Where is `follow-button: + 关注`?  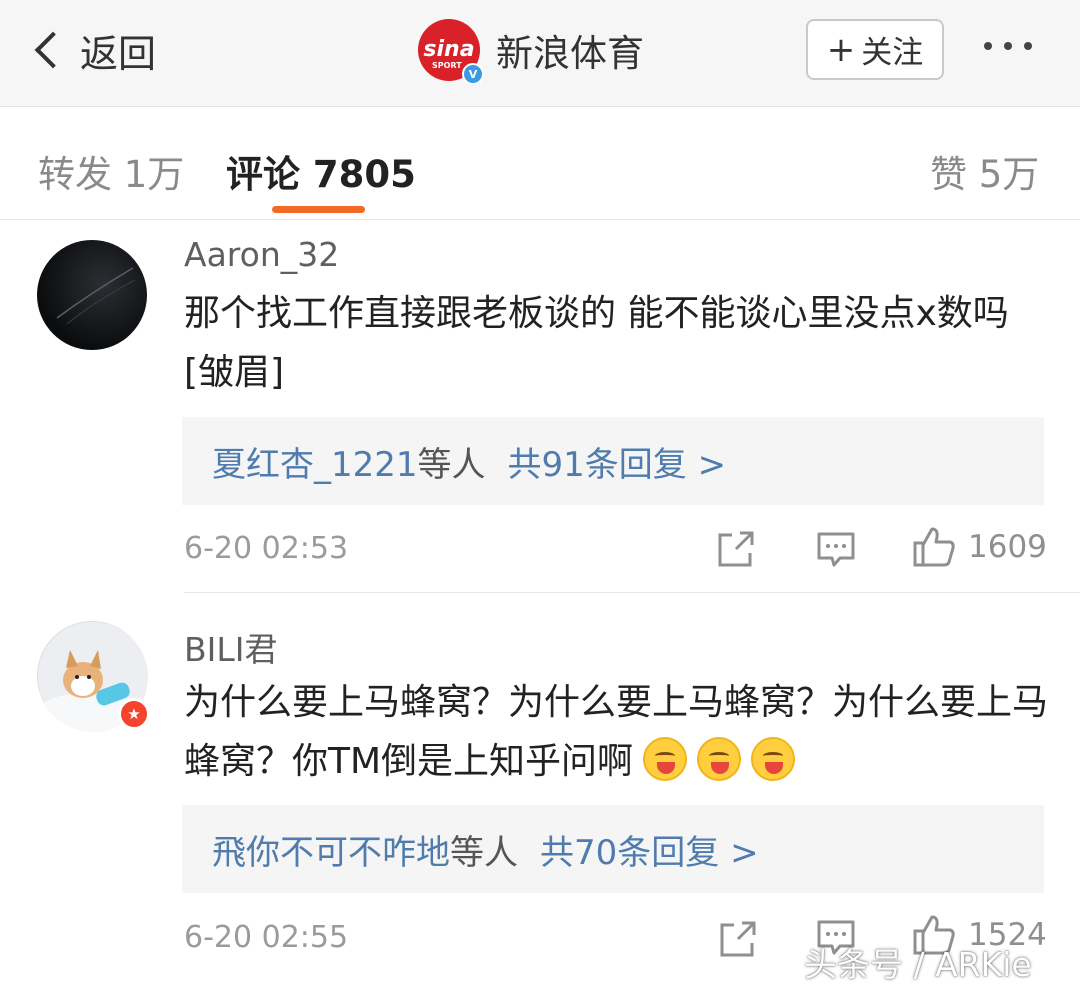 follow-button: + 关注 is located at coordinates (875, 49).